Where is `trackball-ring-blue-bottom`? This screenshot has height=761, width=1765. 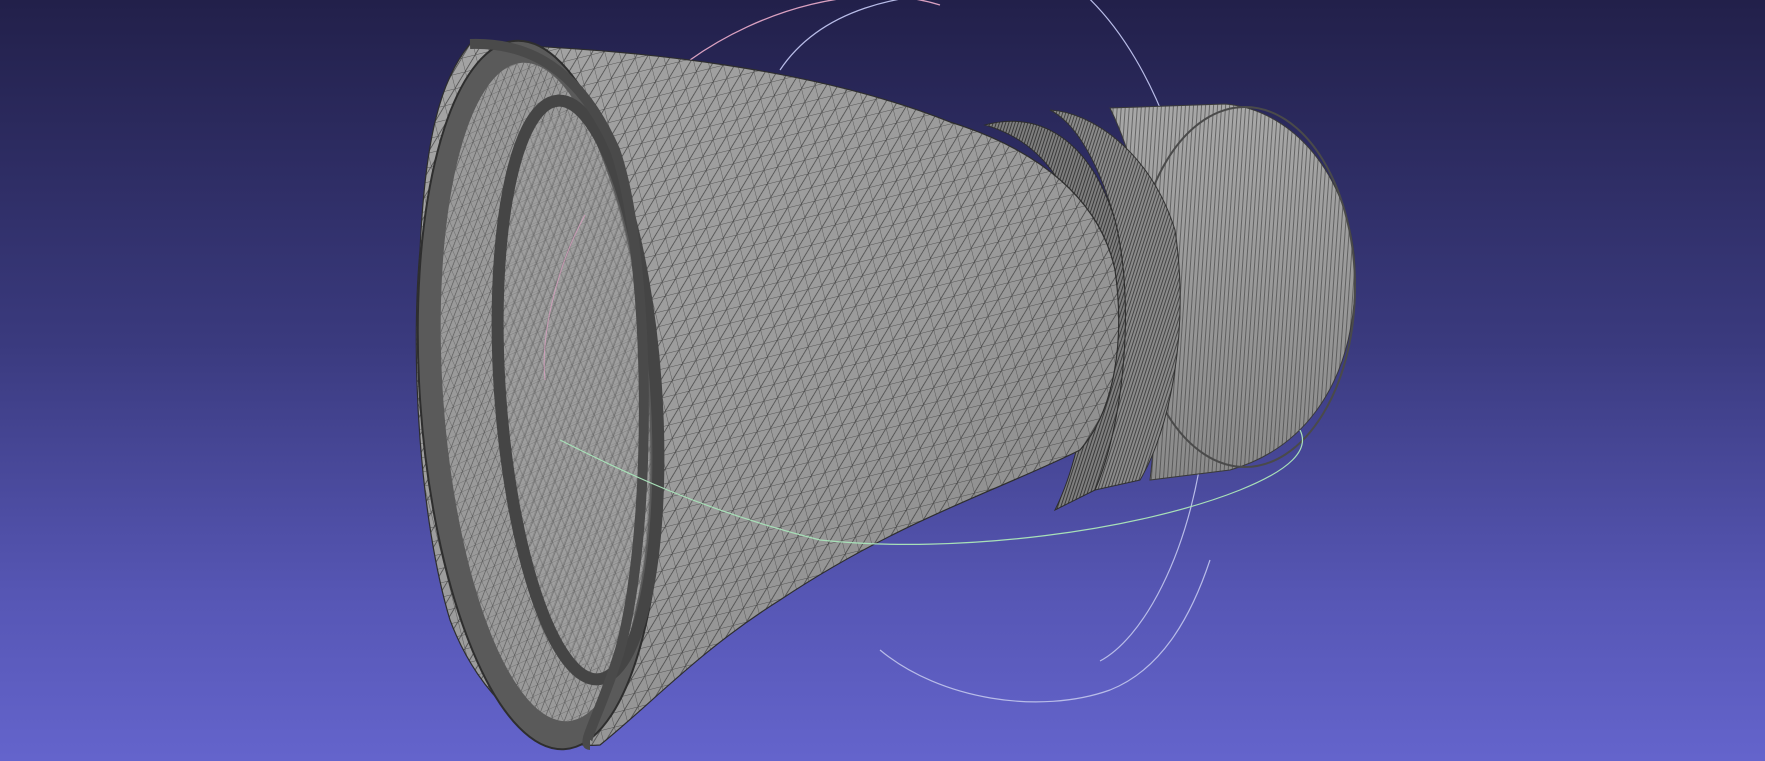 trackball-ring-blue-bottom is located at coordinates (1045, 631).